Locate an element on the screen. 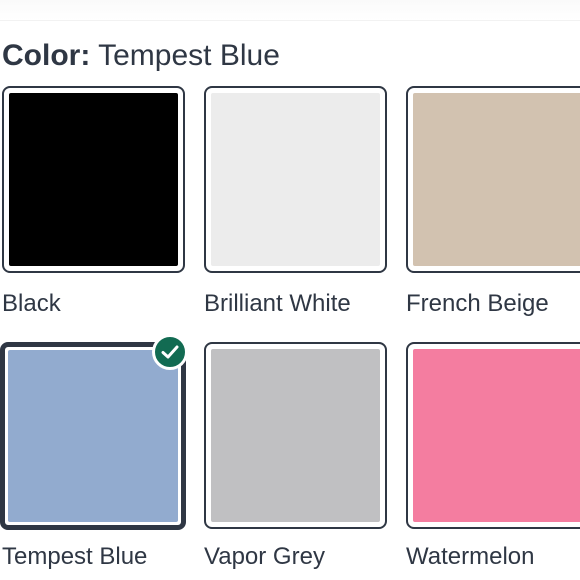 The width and height of the screenshot is (580, 580). checkmark-icon is located at coordinates (170, 352).